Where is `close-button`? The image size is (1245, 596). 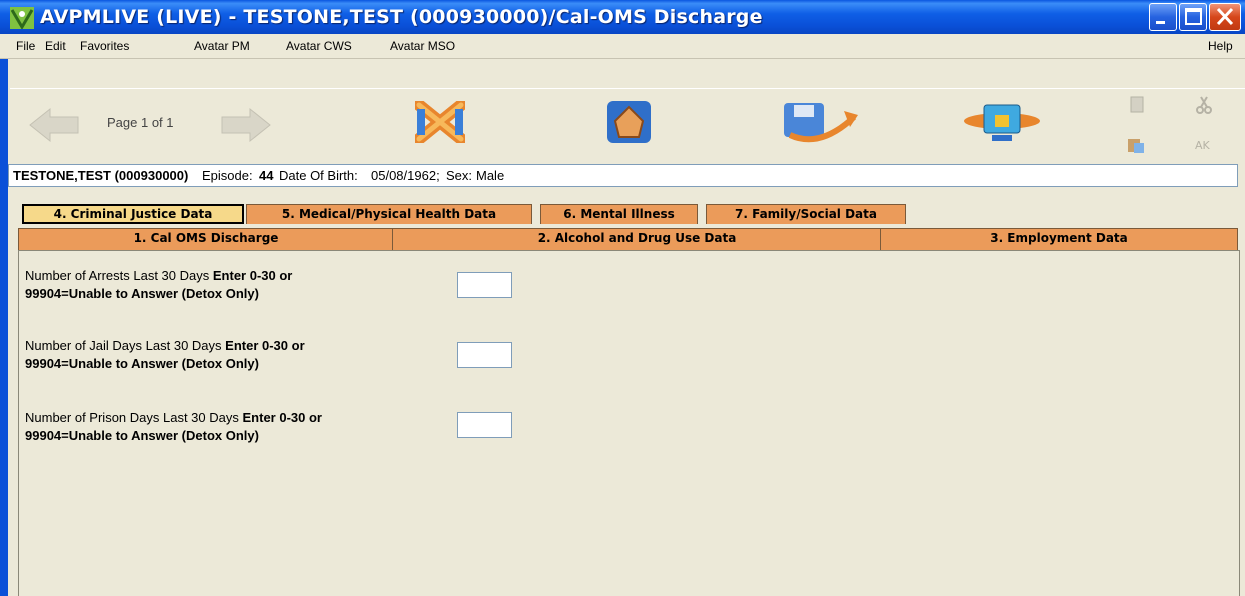 close-button is located at coordinates (1225, 17).